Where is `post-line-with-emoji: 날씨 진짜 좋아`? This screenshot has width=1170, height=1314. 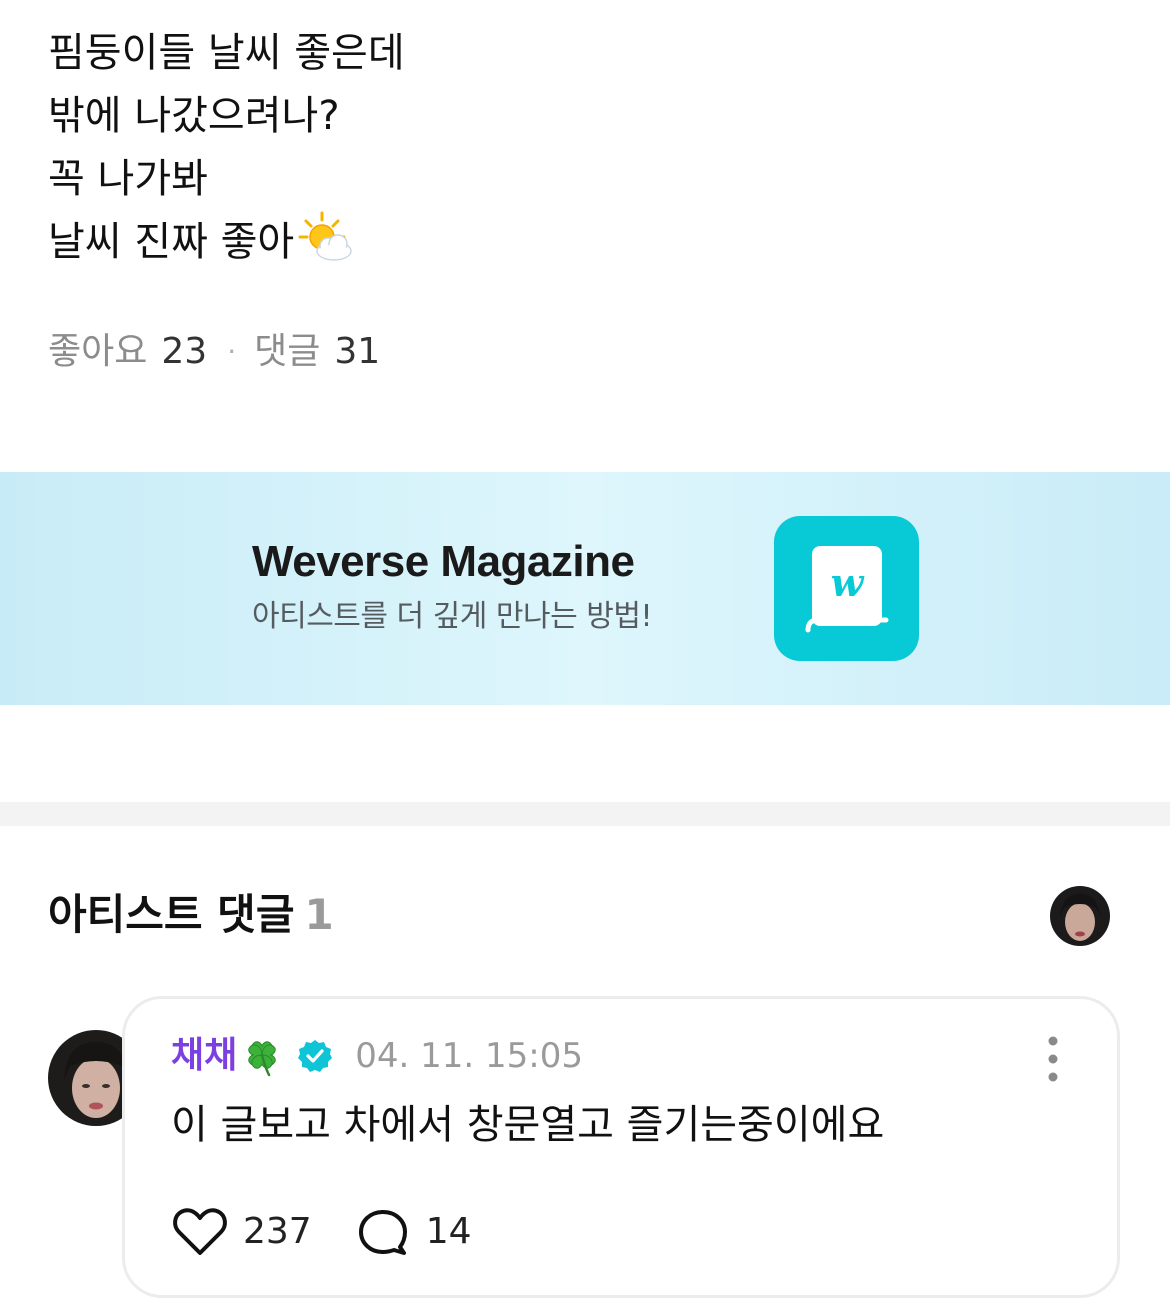 post-line-with-emoji: 날씨 진짜 좋아 is located at coordinates (548, 242).